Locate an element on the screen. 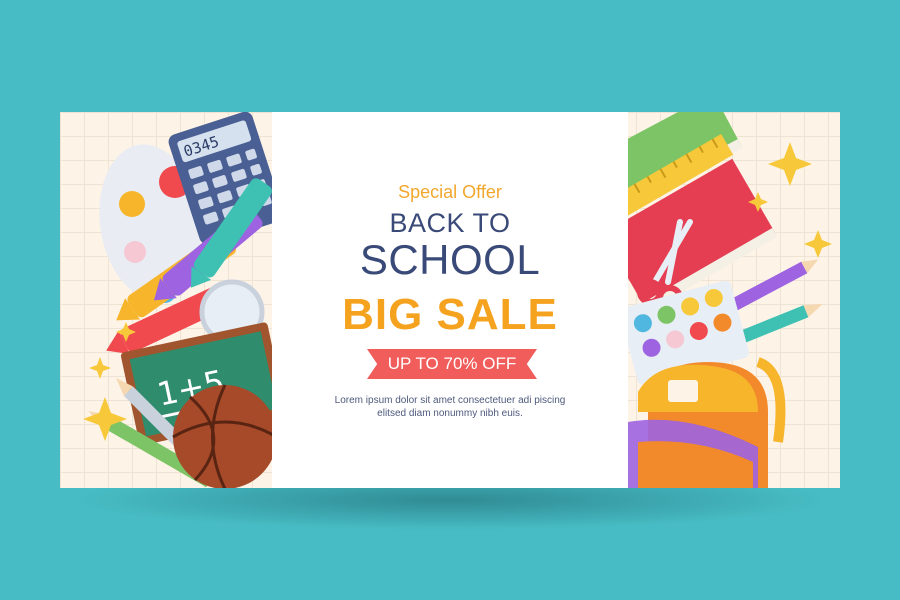  title-line-2: SCHOOL is located at coordinates (450, 259).